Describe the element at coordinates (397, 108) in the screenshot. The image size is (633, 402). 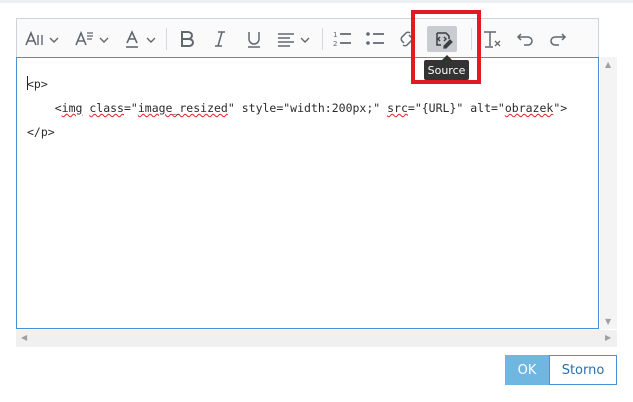
I see `src-attr: src` at that location.